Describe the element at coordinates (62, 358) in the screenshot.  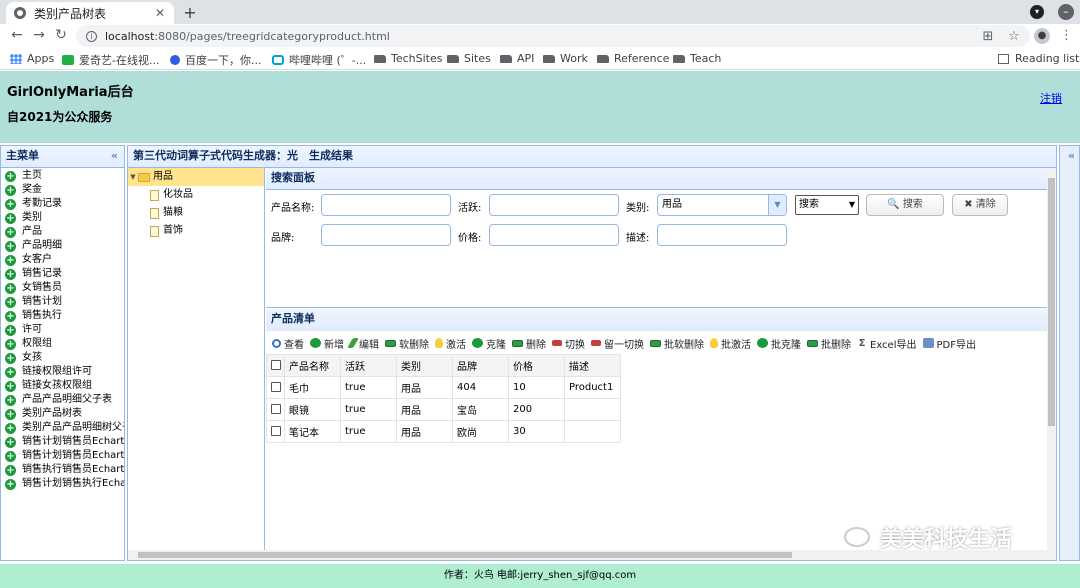
I see `menu-item: + 女孩` at that location.